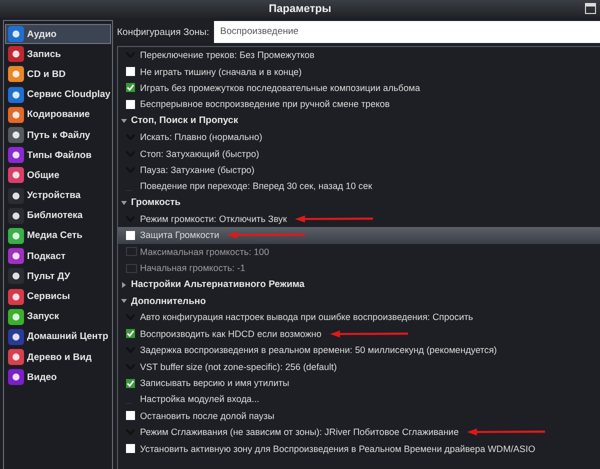  I want to click on sidebar-item: Домашний Центр, so click(58, 336).